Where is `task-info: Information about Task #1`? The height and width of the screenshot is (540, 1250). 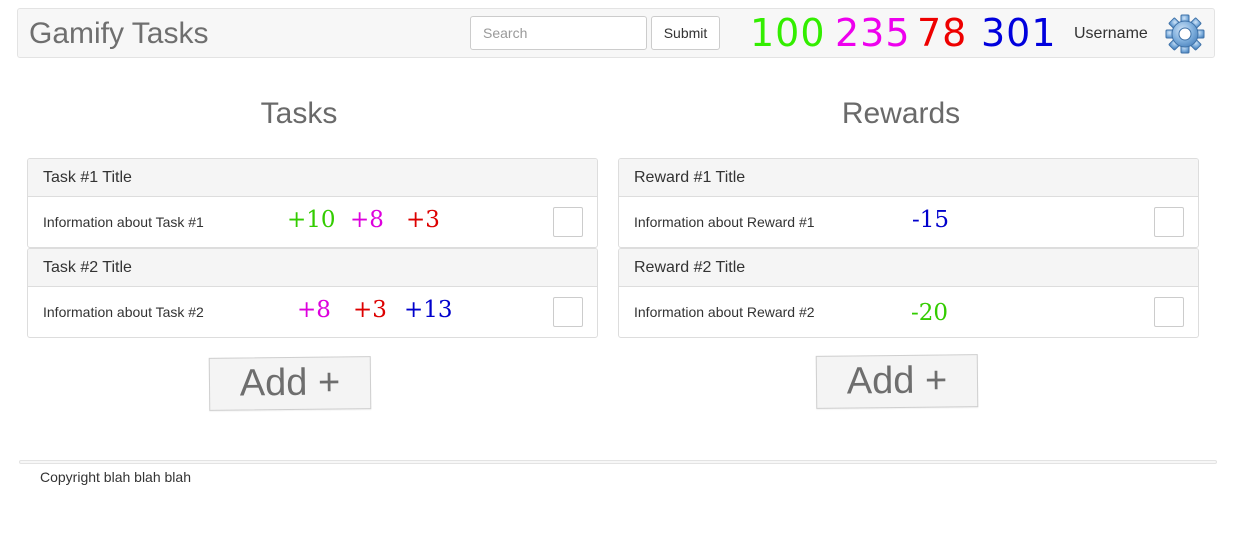 task-info: Information about Task #1 is located at coordinates (123, 222).